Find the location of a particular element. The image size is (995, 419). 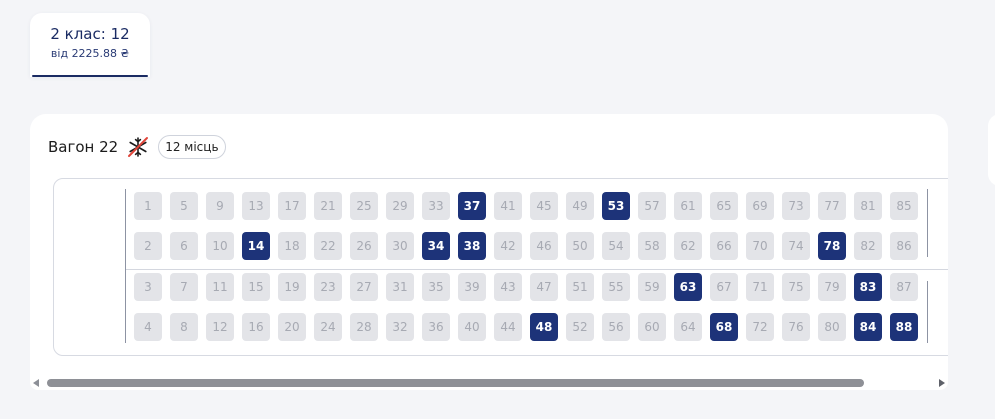

seat-taken-26: 26 is located at coordinates (364, 246).